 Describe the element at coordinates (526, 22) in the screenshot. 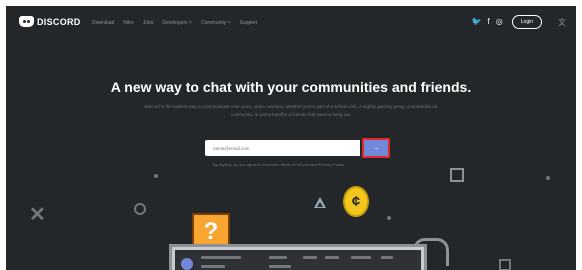

I see `login-button: Login` at that location.